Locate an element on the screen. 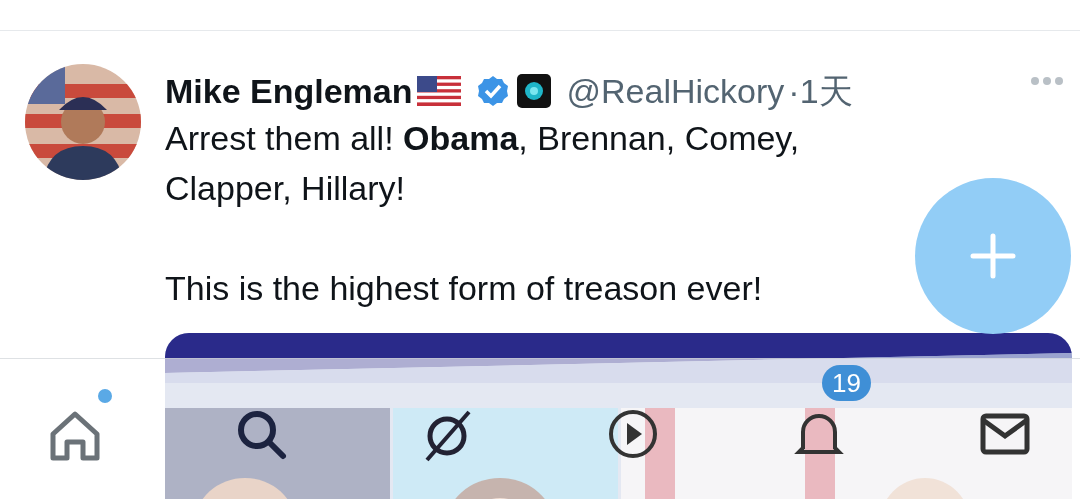 The image size is (1080, 499). plus-icon is located at coordinates (993, 256).